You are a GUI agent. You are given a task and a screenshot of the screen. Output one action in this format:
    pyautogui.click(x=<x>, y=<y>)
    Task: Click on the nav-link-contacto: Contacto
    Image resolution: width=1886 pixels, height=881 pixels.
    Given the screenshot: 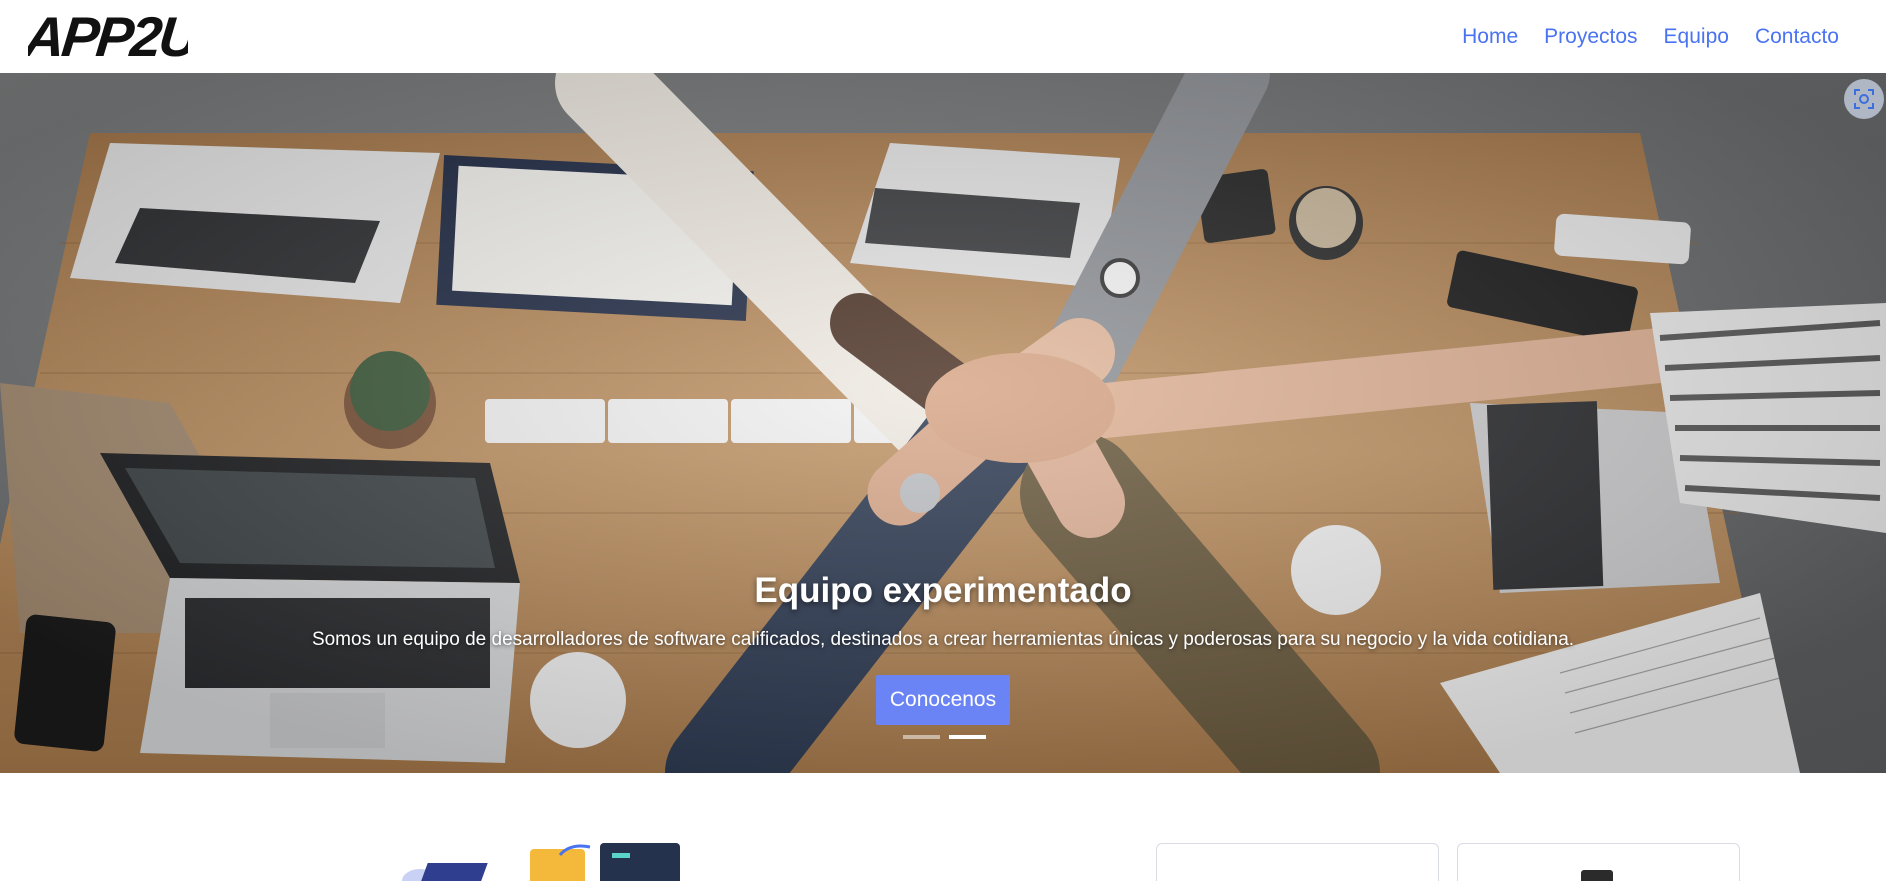 What is the action you would take?
    pyautogui.click(x=1797, y=37)
    